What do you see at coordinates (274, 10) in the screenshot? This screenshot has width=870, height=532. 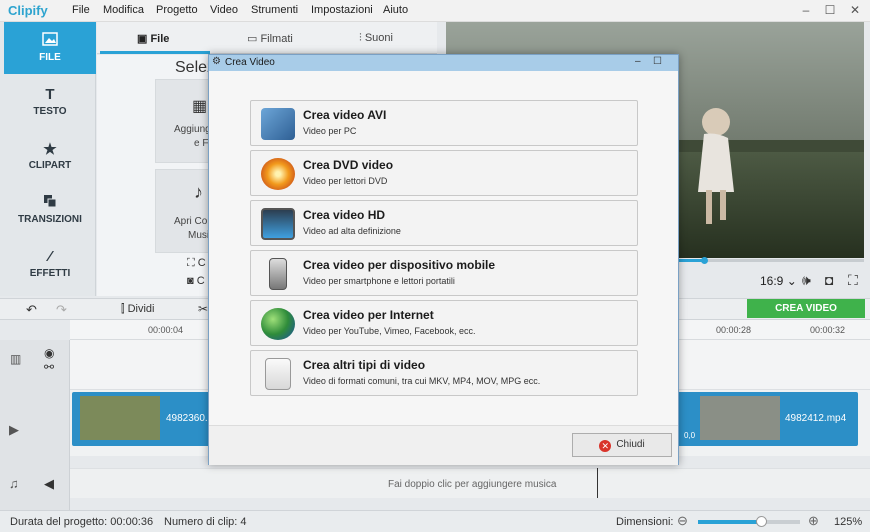 I see `menu-strumenti: Strumenti` at bounding box center [274, 10].